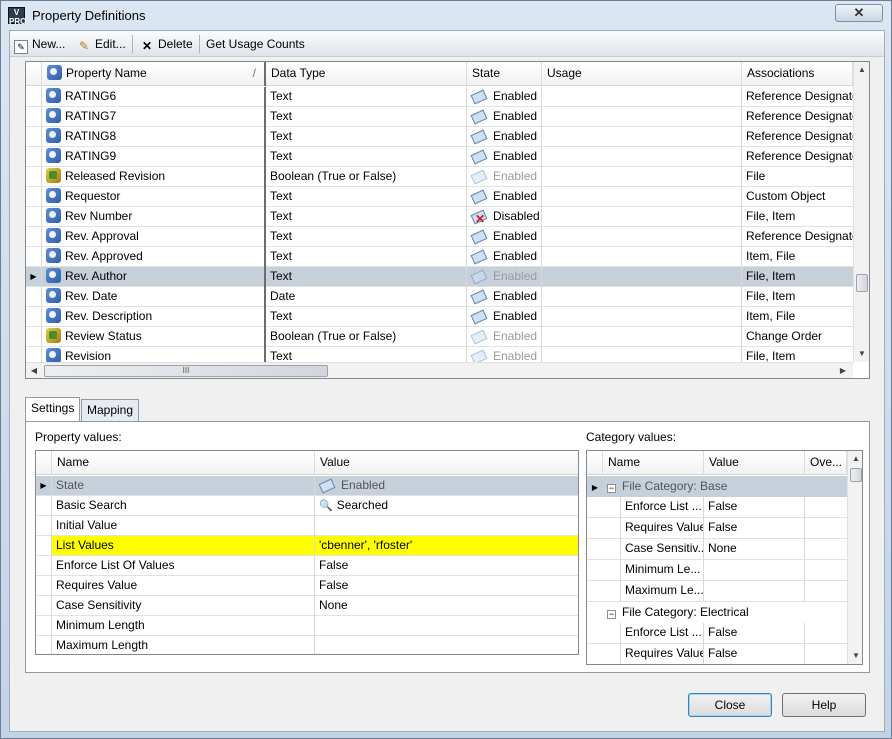 The width and height of the screenshot is (892, 739). Describe the element at coordinates (199, 44) in the screenshot. I see `toolbar-separator` at that location.